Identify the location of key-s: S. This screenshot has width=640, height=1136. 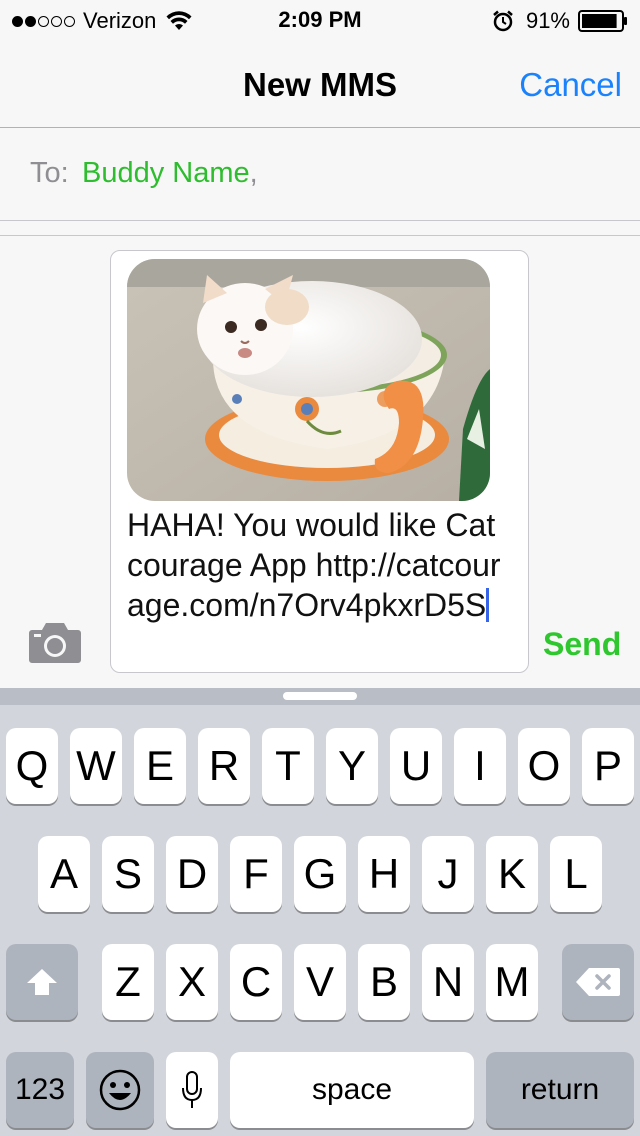
(128, 874).